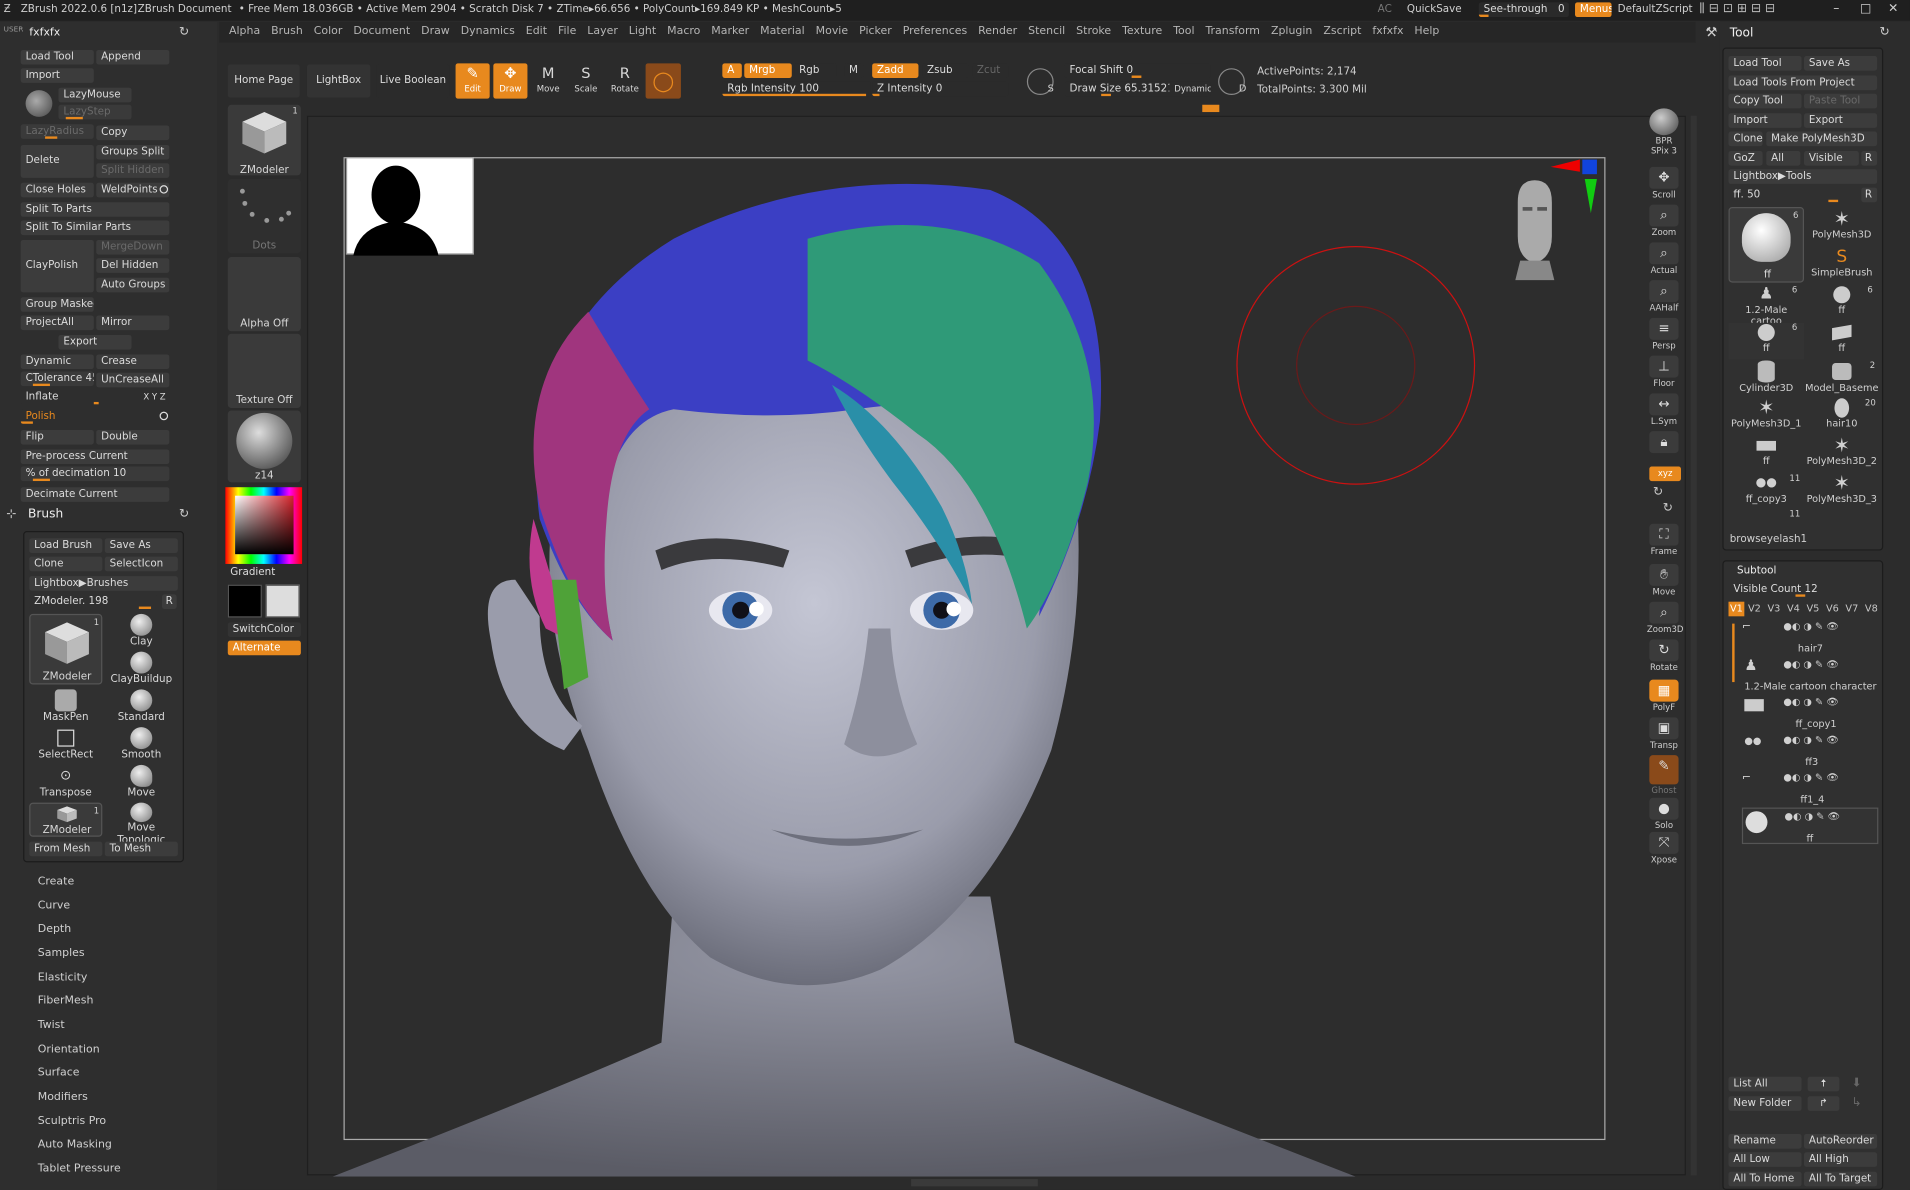 The height and width of the screenshot is (1190, 1910). I want to click on lazyradius-slider: LazyRadius, so click(57, 131).